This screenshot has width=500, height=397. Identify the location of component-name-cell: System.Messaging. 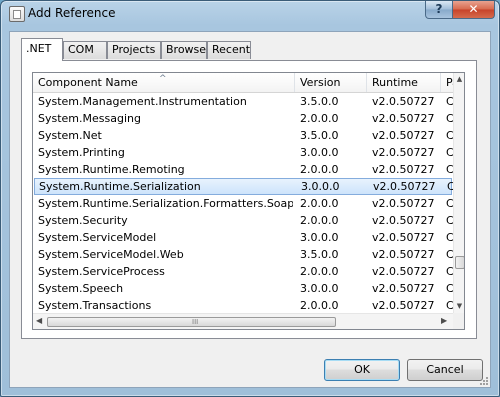
(89, 118).